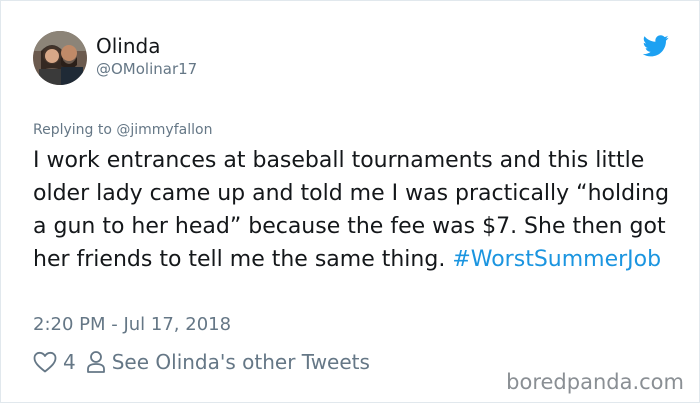  I want to click on other-tweets-link: See Olinda's other Tweets, so click(241, 362).